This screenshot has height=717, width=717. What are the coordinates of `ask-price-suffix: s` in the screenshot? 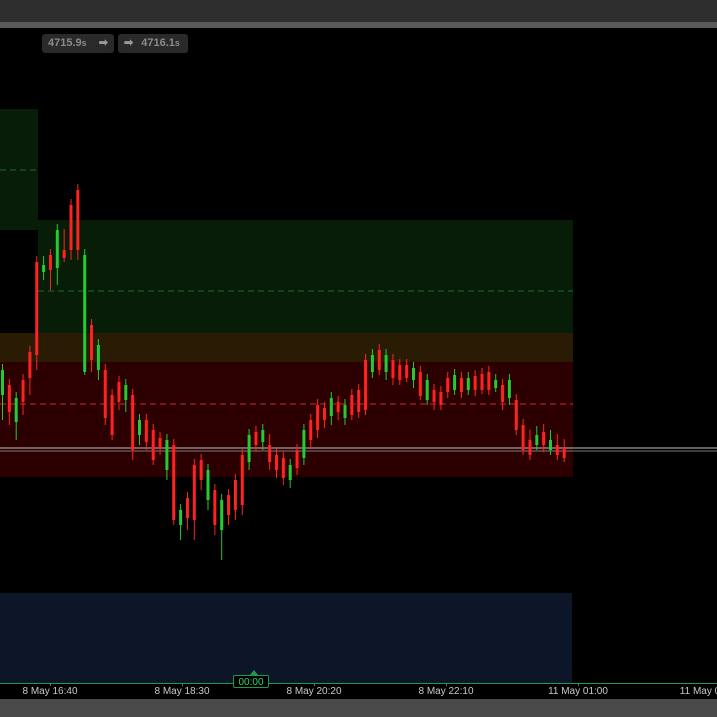 It's located at (177, 43).